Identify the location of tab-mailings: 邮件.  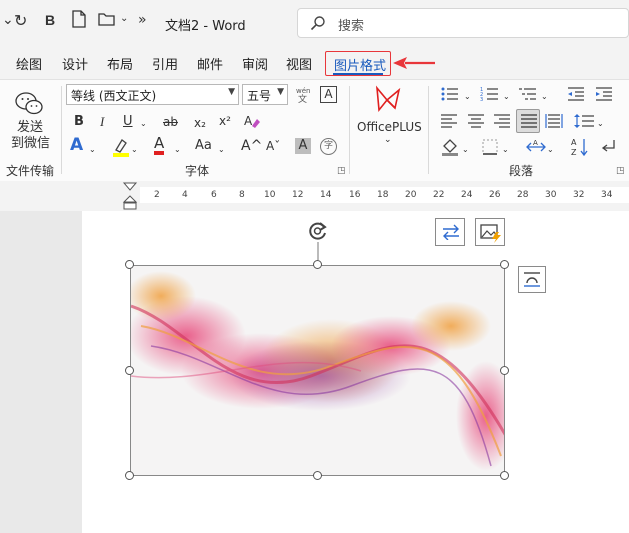
(210, 63).